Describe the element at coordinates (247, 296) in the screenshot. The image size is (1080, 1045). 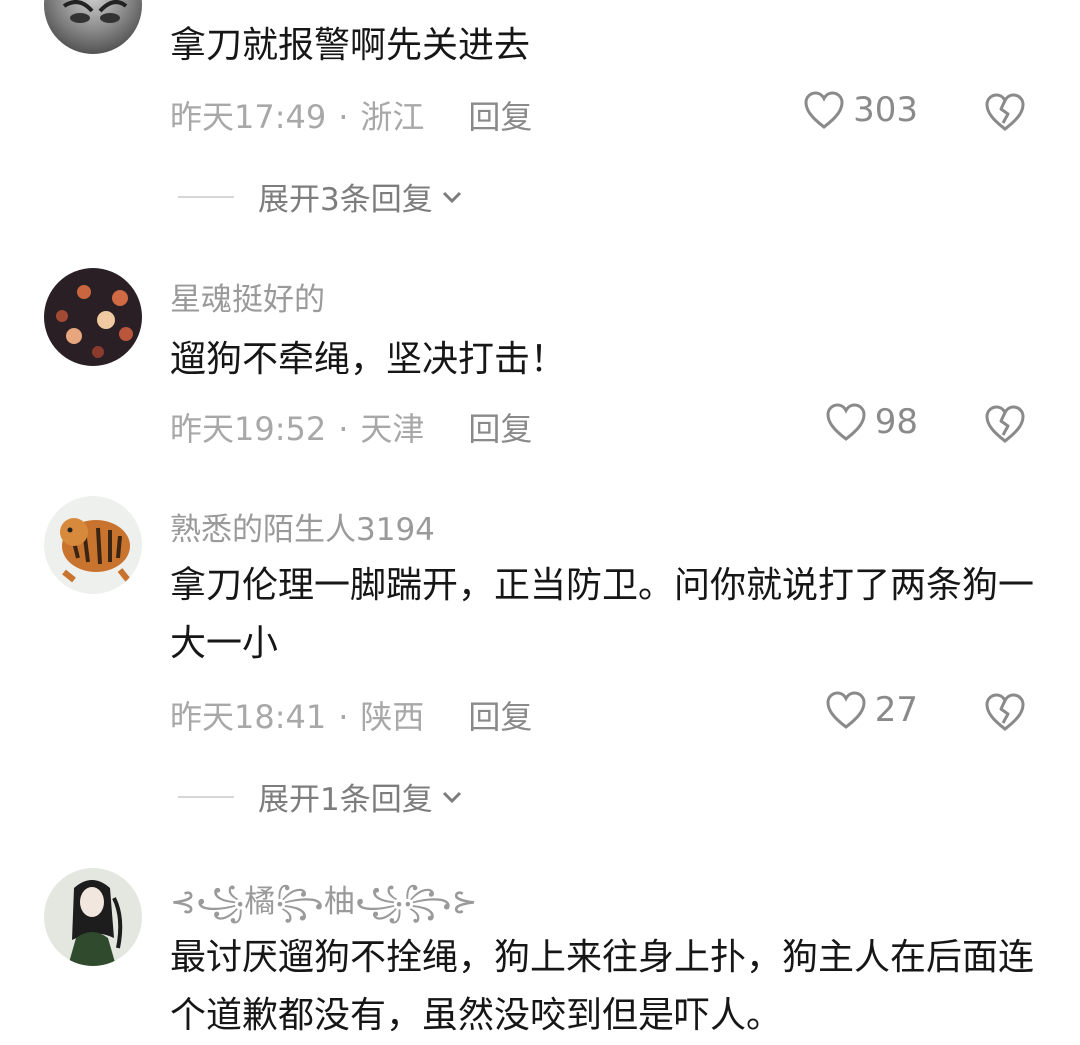
I see `username: 星魂挺好的` at that location.